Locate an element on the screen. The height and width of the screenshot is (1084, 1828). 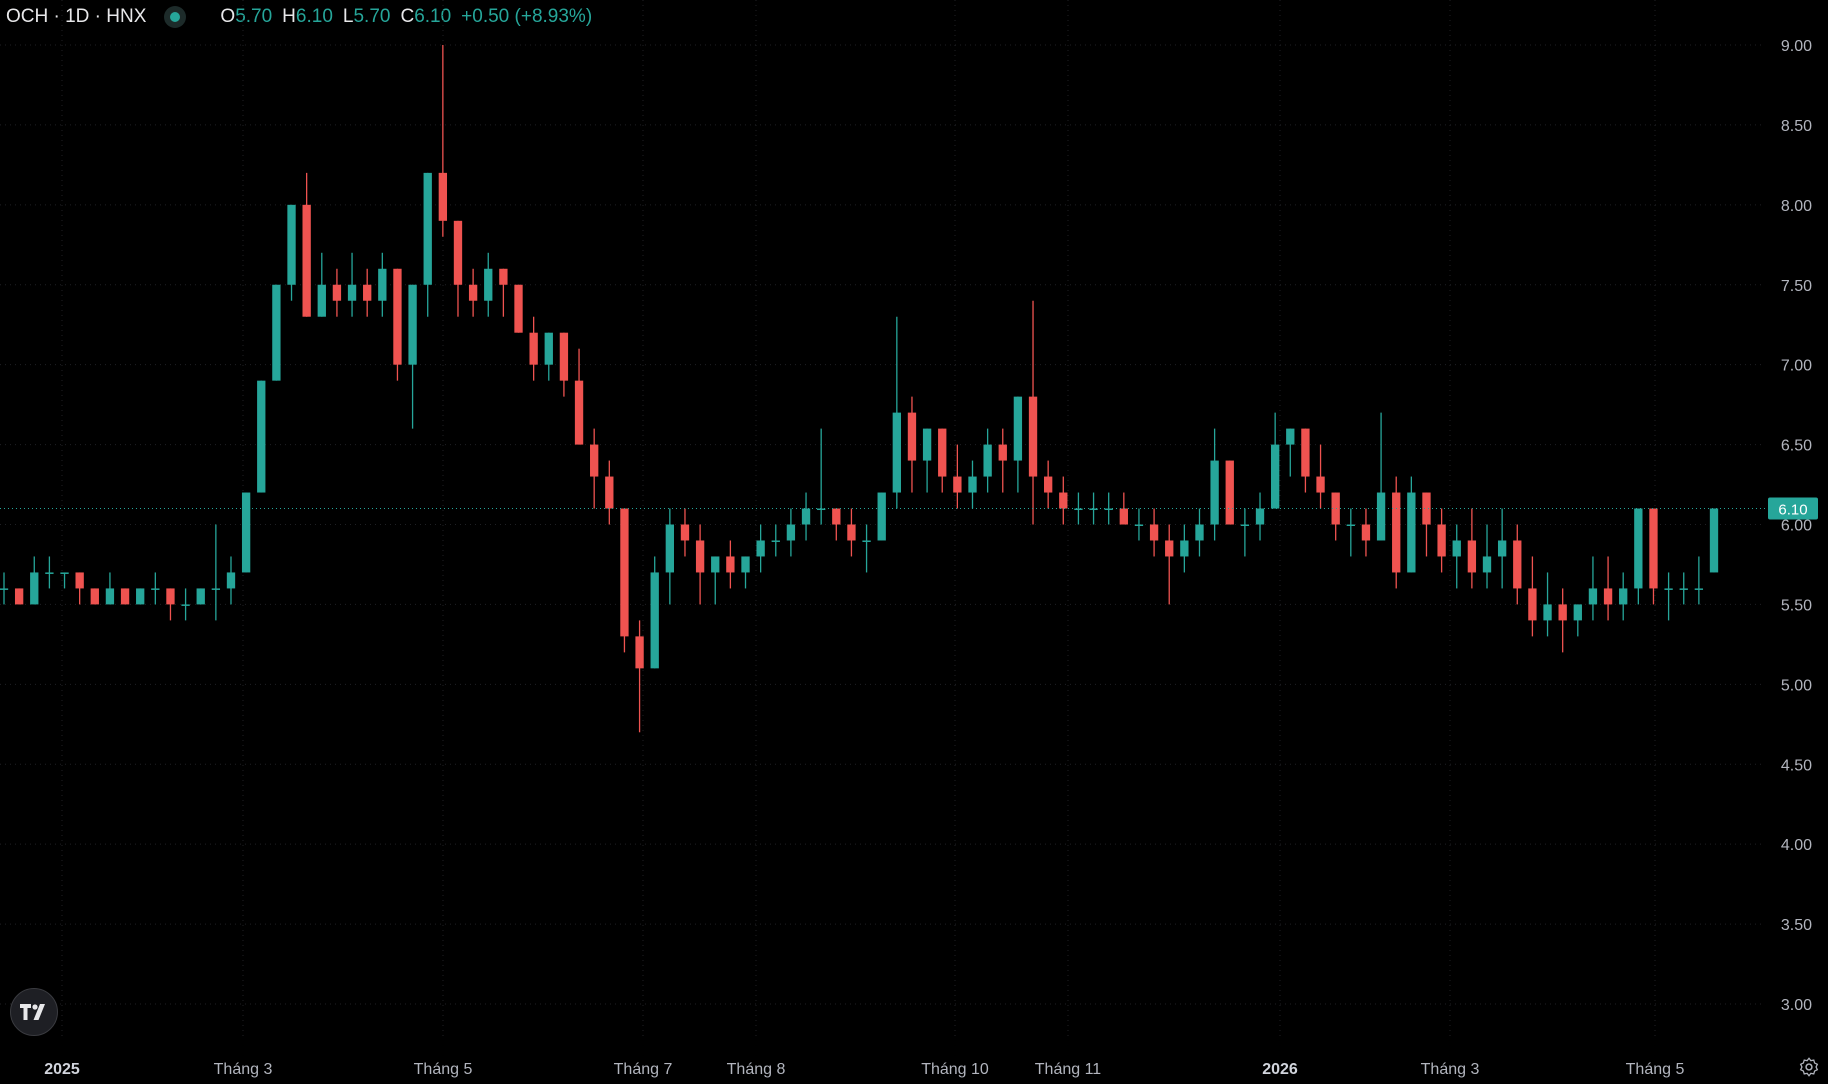
y-tick-label: 4.00 is located at coordinates (1796, 845).